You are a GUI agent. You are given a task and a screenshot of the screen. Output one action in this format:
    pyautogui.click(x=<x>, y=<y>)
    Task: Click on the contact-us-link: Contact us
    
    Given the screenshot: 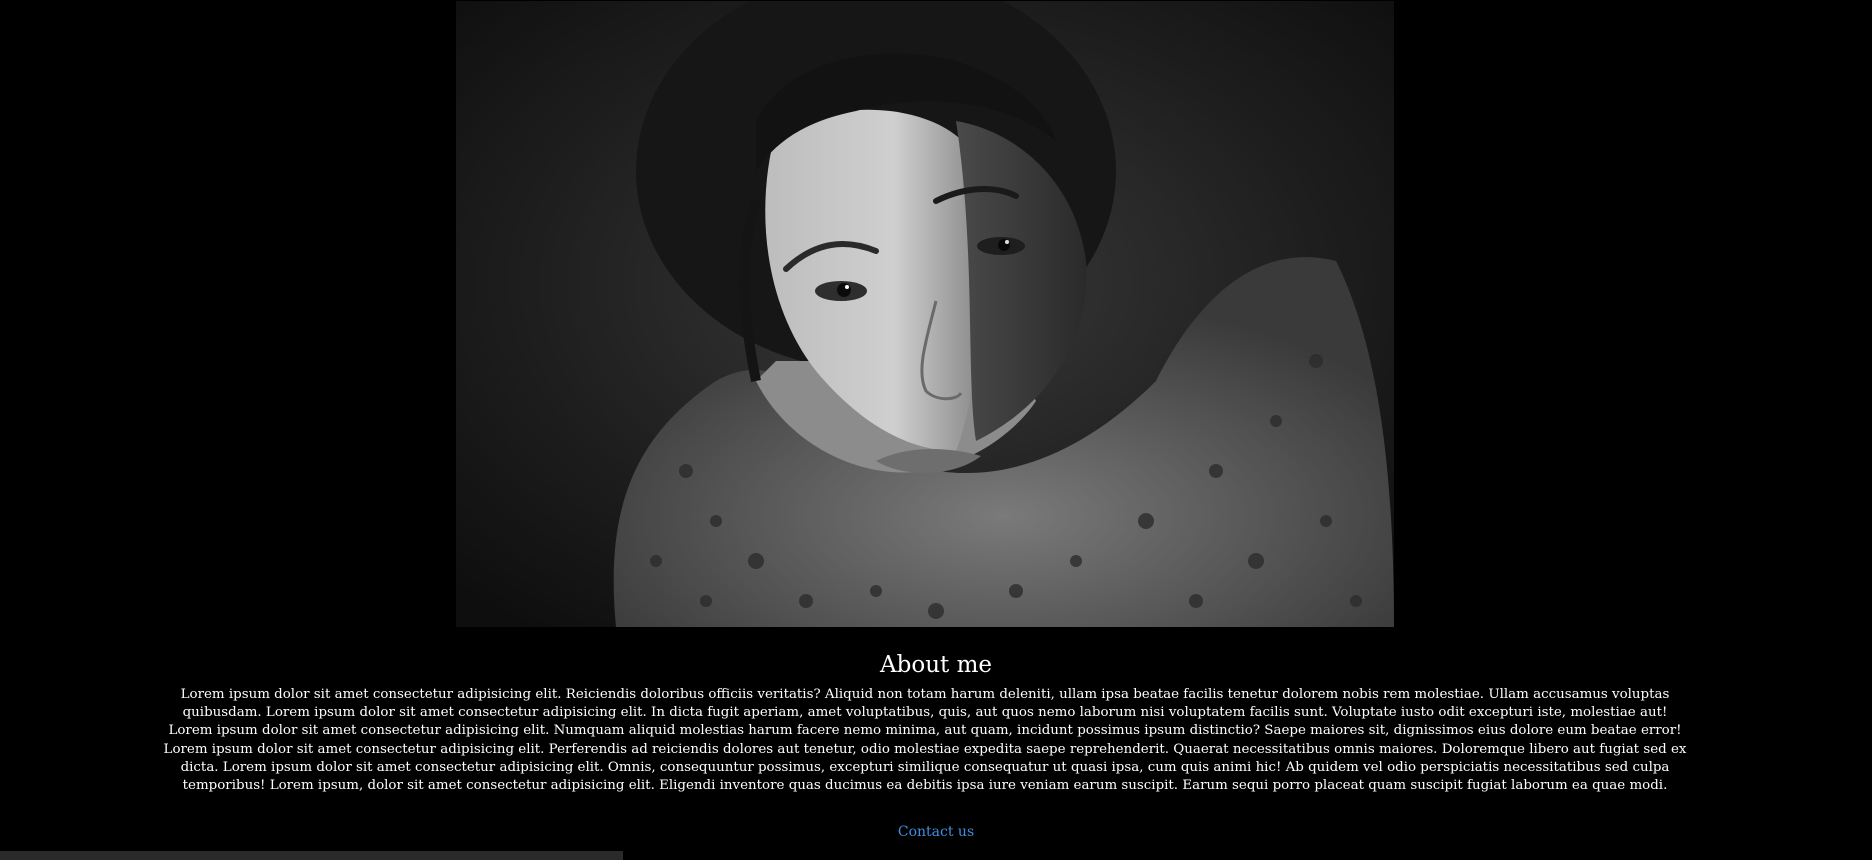 What is the action you would take?
    pyautogui.click(x=936, y=832)
    